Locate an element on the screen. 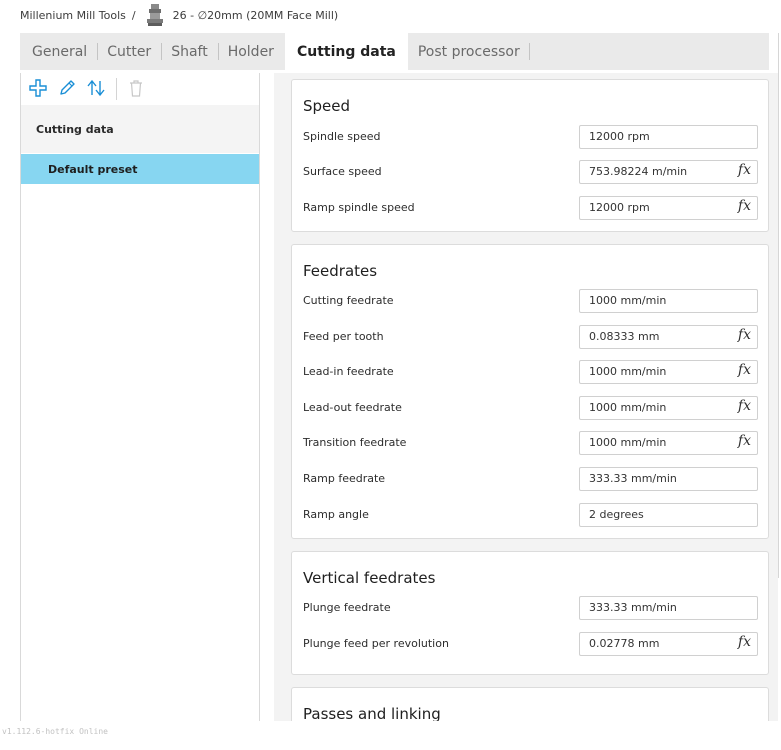  tab-holder: Holder is located at coordinates (250, 51).